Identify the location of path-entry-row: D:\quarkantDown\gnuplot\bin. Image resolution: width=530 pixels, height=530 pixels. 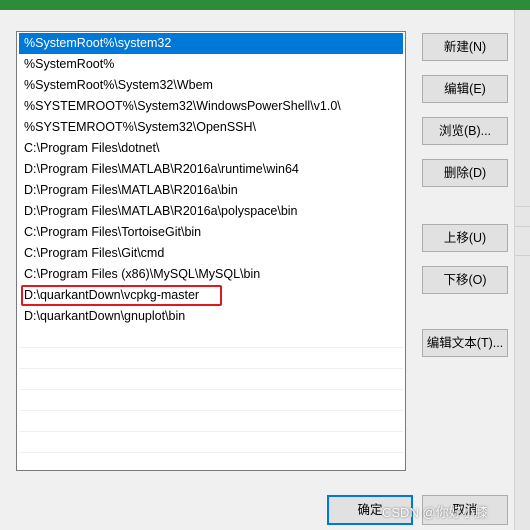
(211, 316).